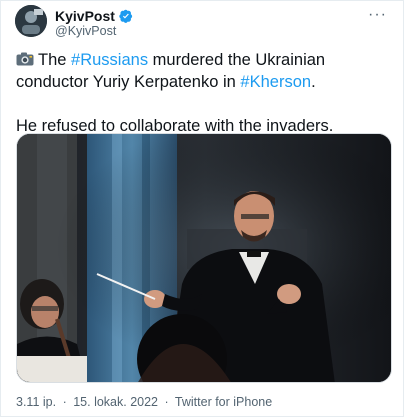 The image size is (404, 417). Describe the element at coordinates (25, 59) in the screenshot. I see `camera-icon` at that location.